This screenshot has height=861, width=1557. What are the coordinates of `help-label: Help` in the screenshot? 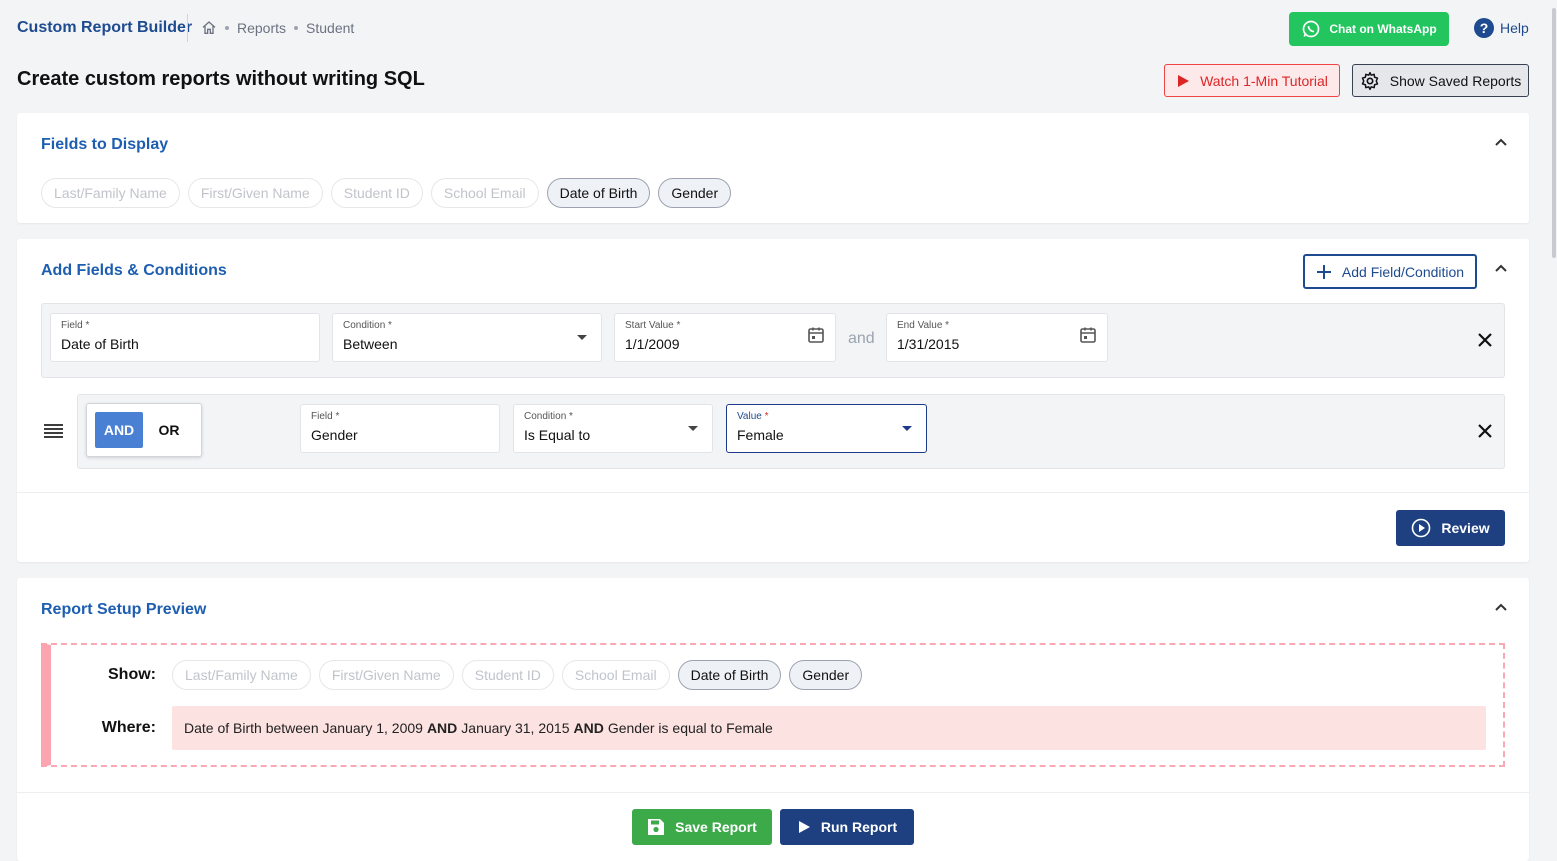 It's located at (1514, 28).